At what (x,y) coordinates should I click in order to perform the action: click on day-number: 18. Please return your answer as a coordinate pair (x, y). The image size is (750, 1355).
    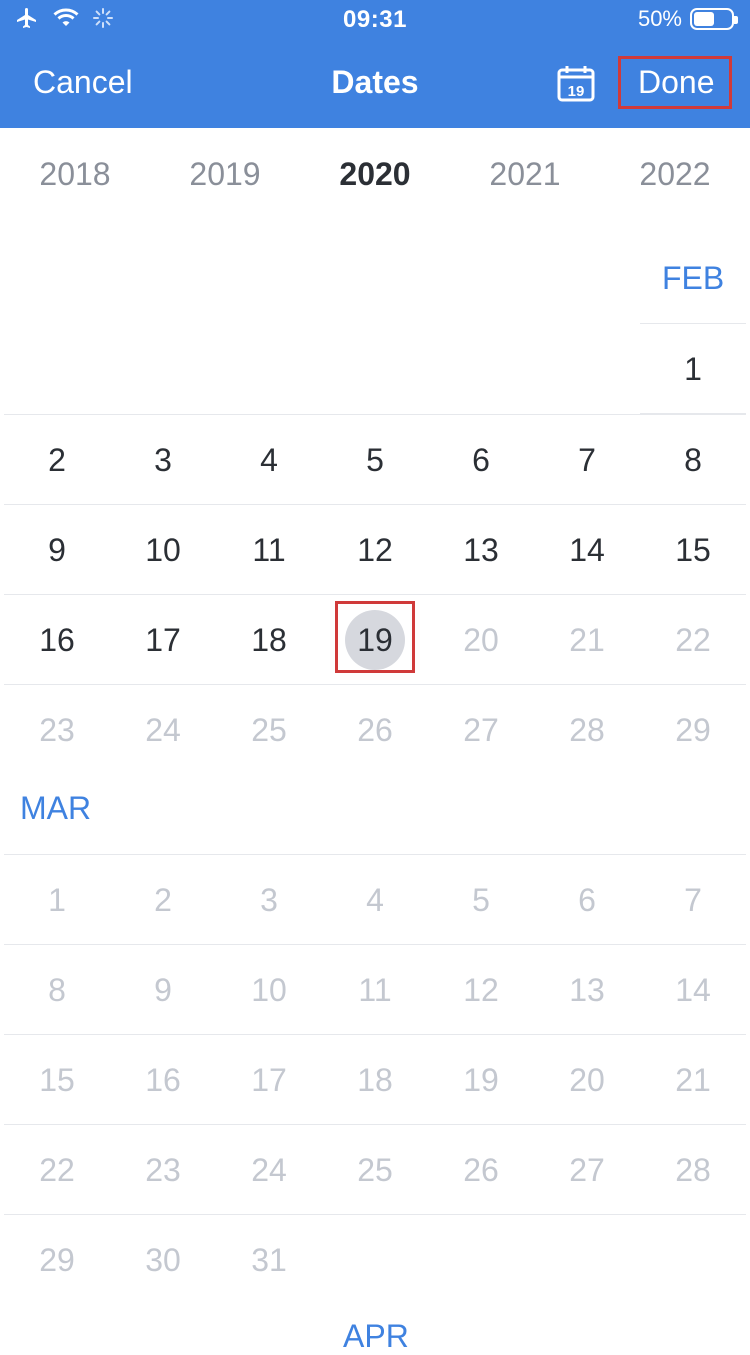
    Looking at the image, I should click on (269, 640).